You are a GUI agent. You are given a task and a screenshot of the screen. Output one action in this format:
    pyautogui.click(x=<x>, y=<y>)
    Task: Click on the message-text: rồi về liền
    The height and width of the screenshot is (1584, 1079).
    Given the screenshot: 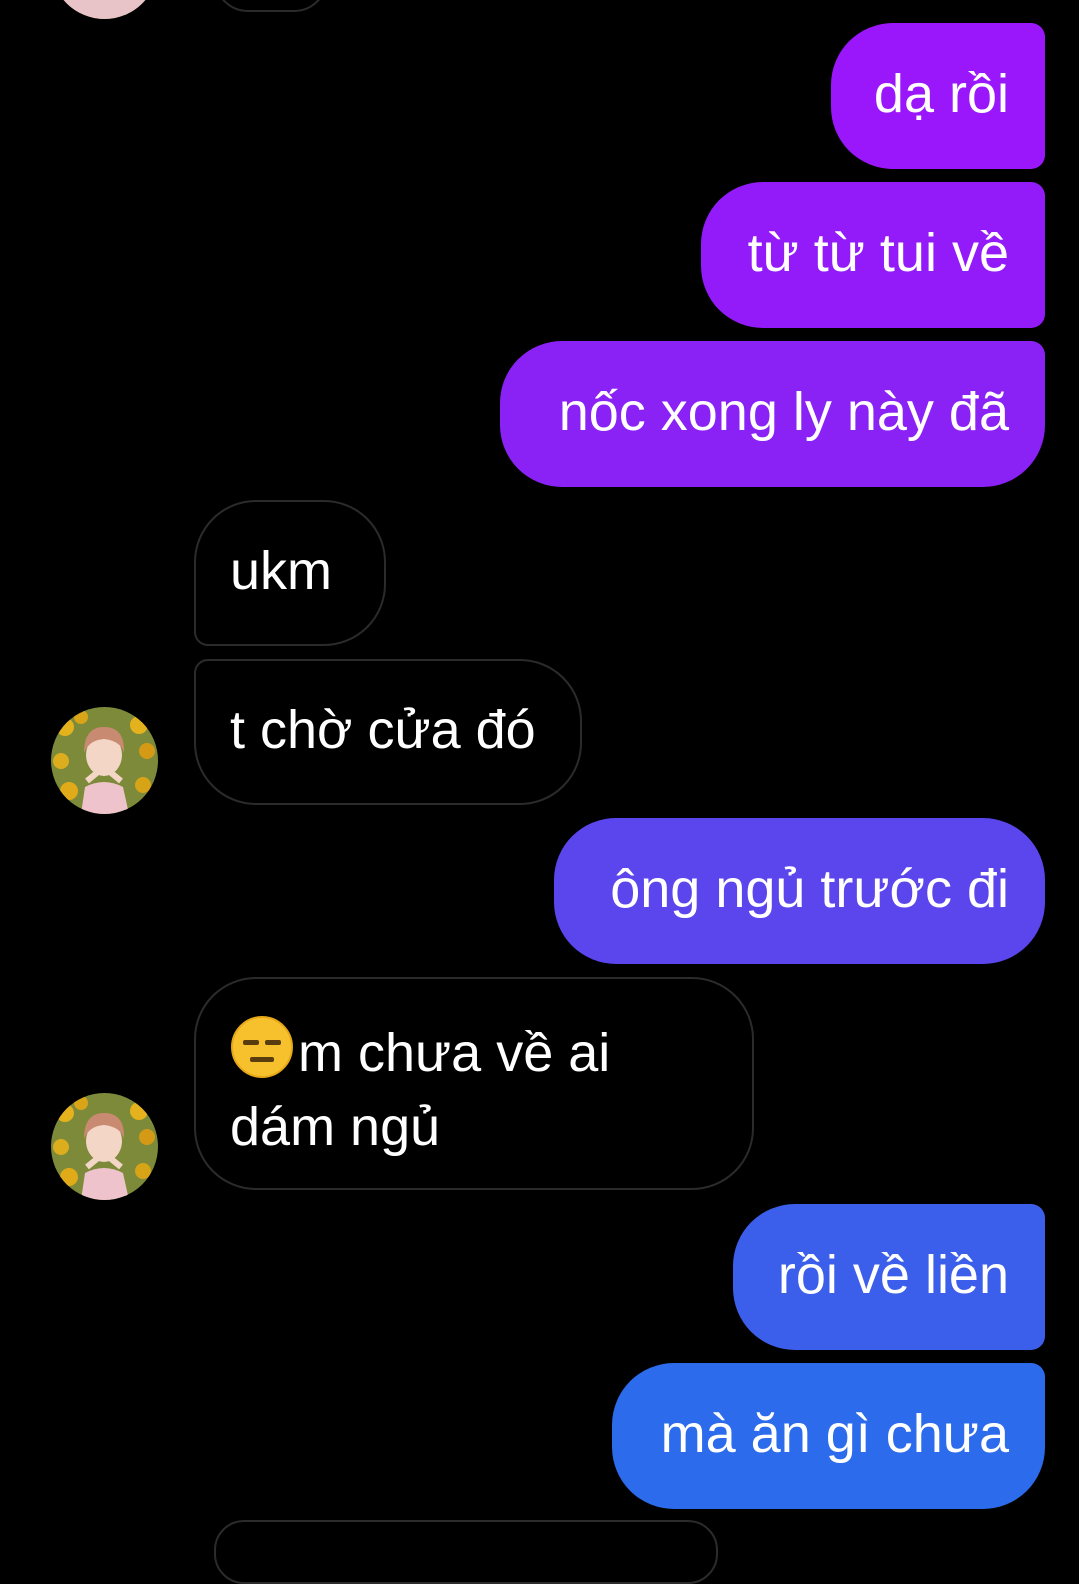 What is the action you would take?
    pyautogui.click(x=893, y=1275)
    